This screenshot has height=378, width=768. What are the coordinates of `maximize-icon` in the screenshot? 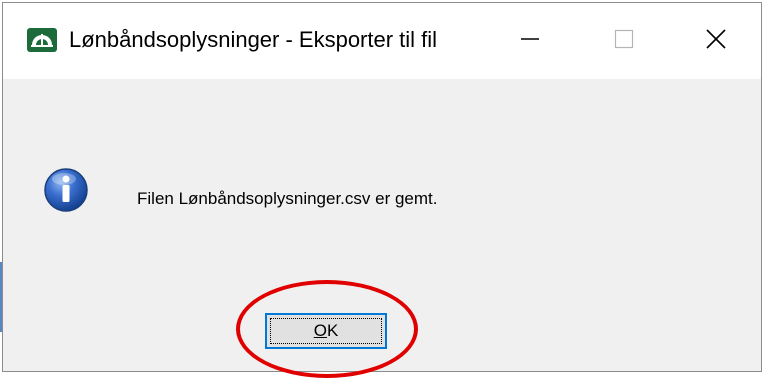 It's located at (624, 41).